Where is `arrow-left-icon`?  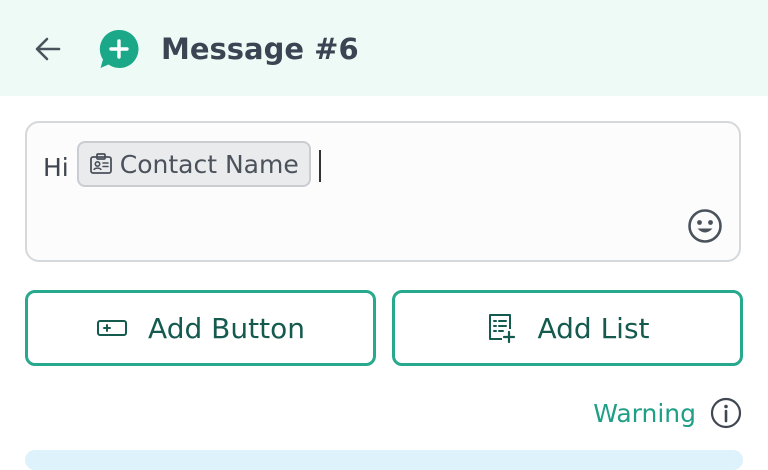 arrow-left-icon is located at coordinates (48, 49).